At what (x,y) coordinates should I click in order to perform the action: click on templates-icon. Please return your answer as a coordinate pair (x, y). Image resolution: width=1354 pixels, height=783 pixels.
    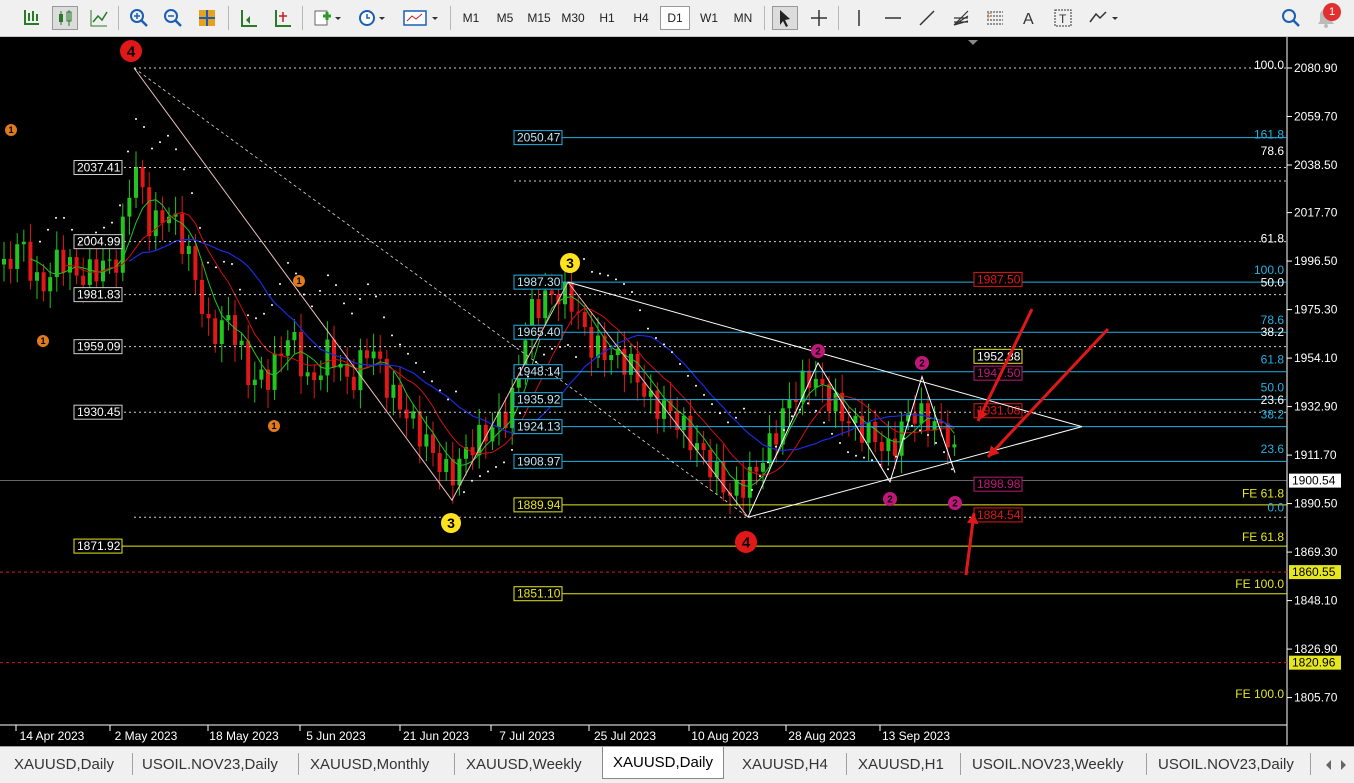
    Looking at the image, I should click on (422, 18).